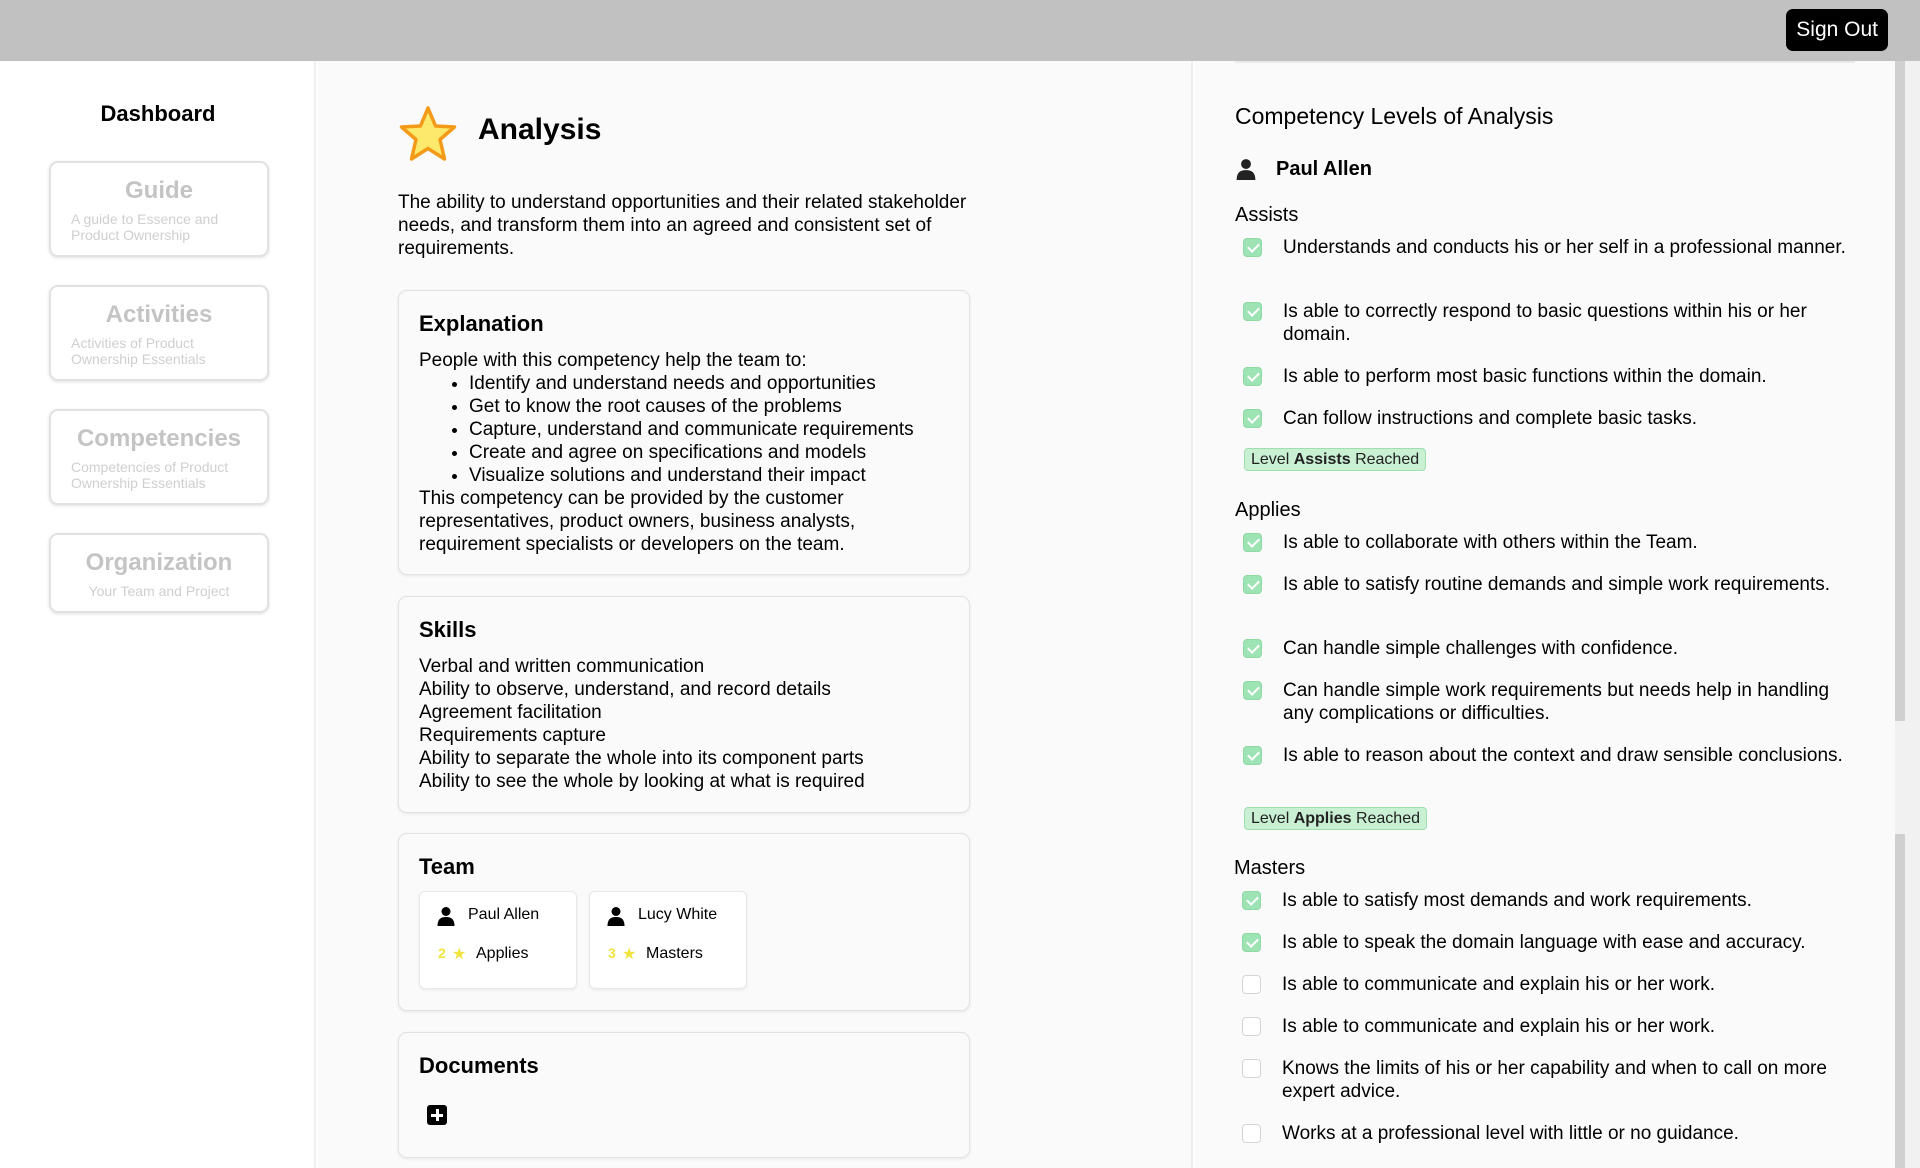  What do you see at coordinates (1268, 510) in the screenshot?
I see `level-heading-applies: Applies` at bounding box center [1268, 510].